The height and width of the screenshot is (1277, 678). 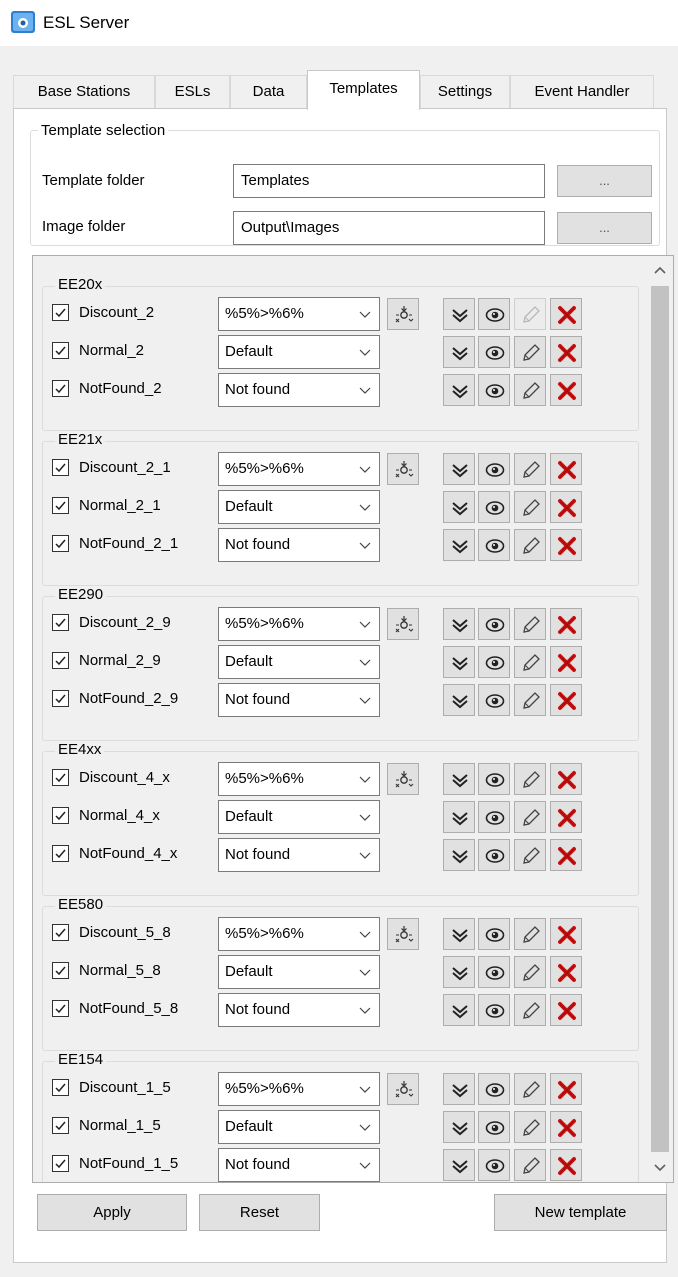 What do you see at coordinates (582, 91) in the screenshot?
I see `tab-event-handler: Event Handler` at bounding box center [582, 91].